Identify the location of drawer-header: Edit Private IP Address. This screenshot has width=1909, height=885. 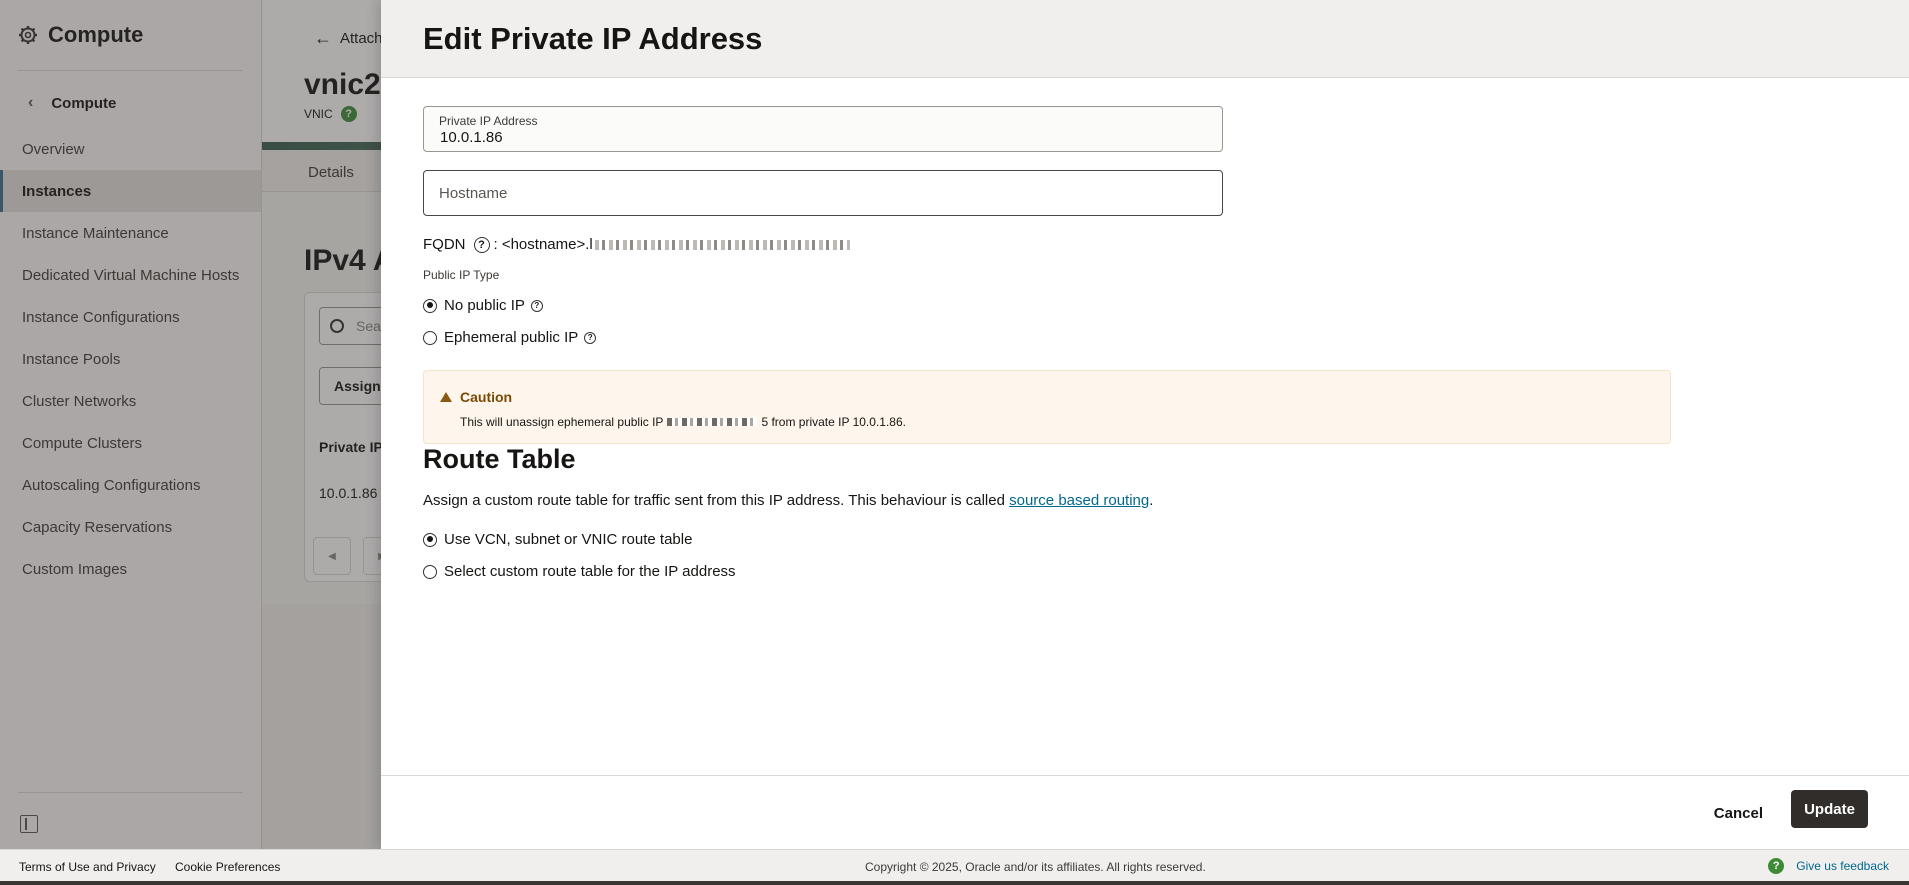
(1145, 39).